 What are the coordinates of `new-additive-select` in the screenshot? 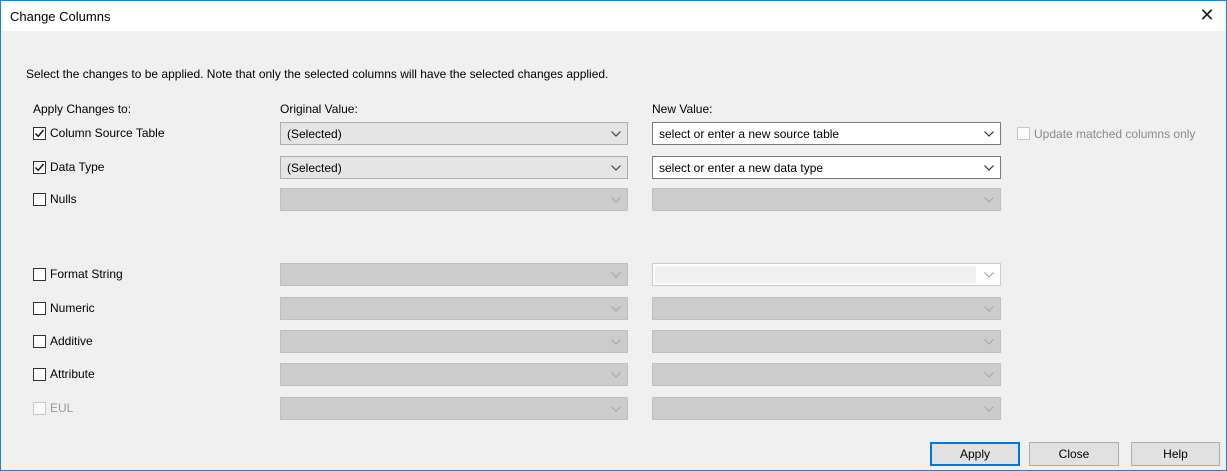 It's located at (826, 341).